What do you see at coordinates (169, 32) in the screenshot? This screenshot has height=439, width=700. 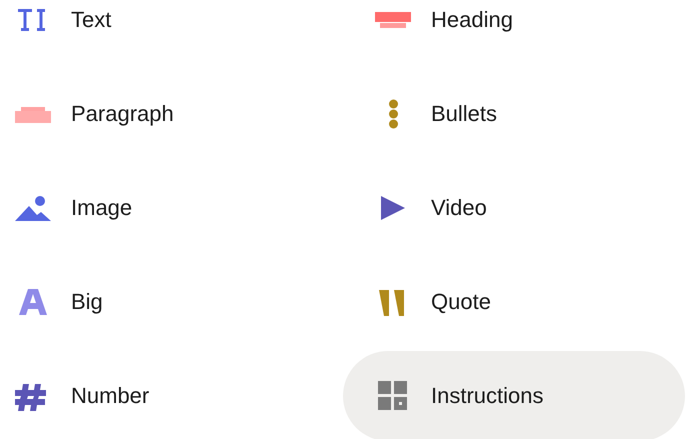 I see `block-type-item: Text` at bounding box center [169, 32].